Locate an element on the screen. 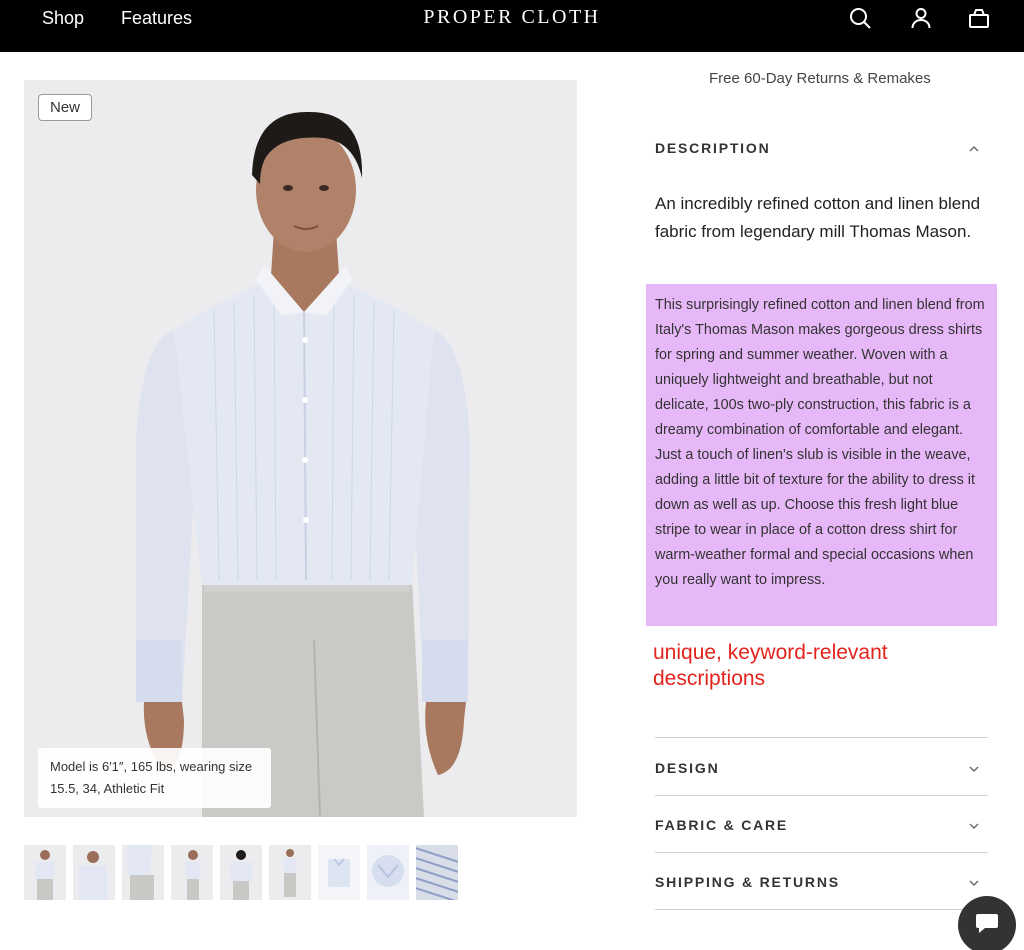  thumbnail-back-view is located at coordinates (241, 872).